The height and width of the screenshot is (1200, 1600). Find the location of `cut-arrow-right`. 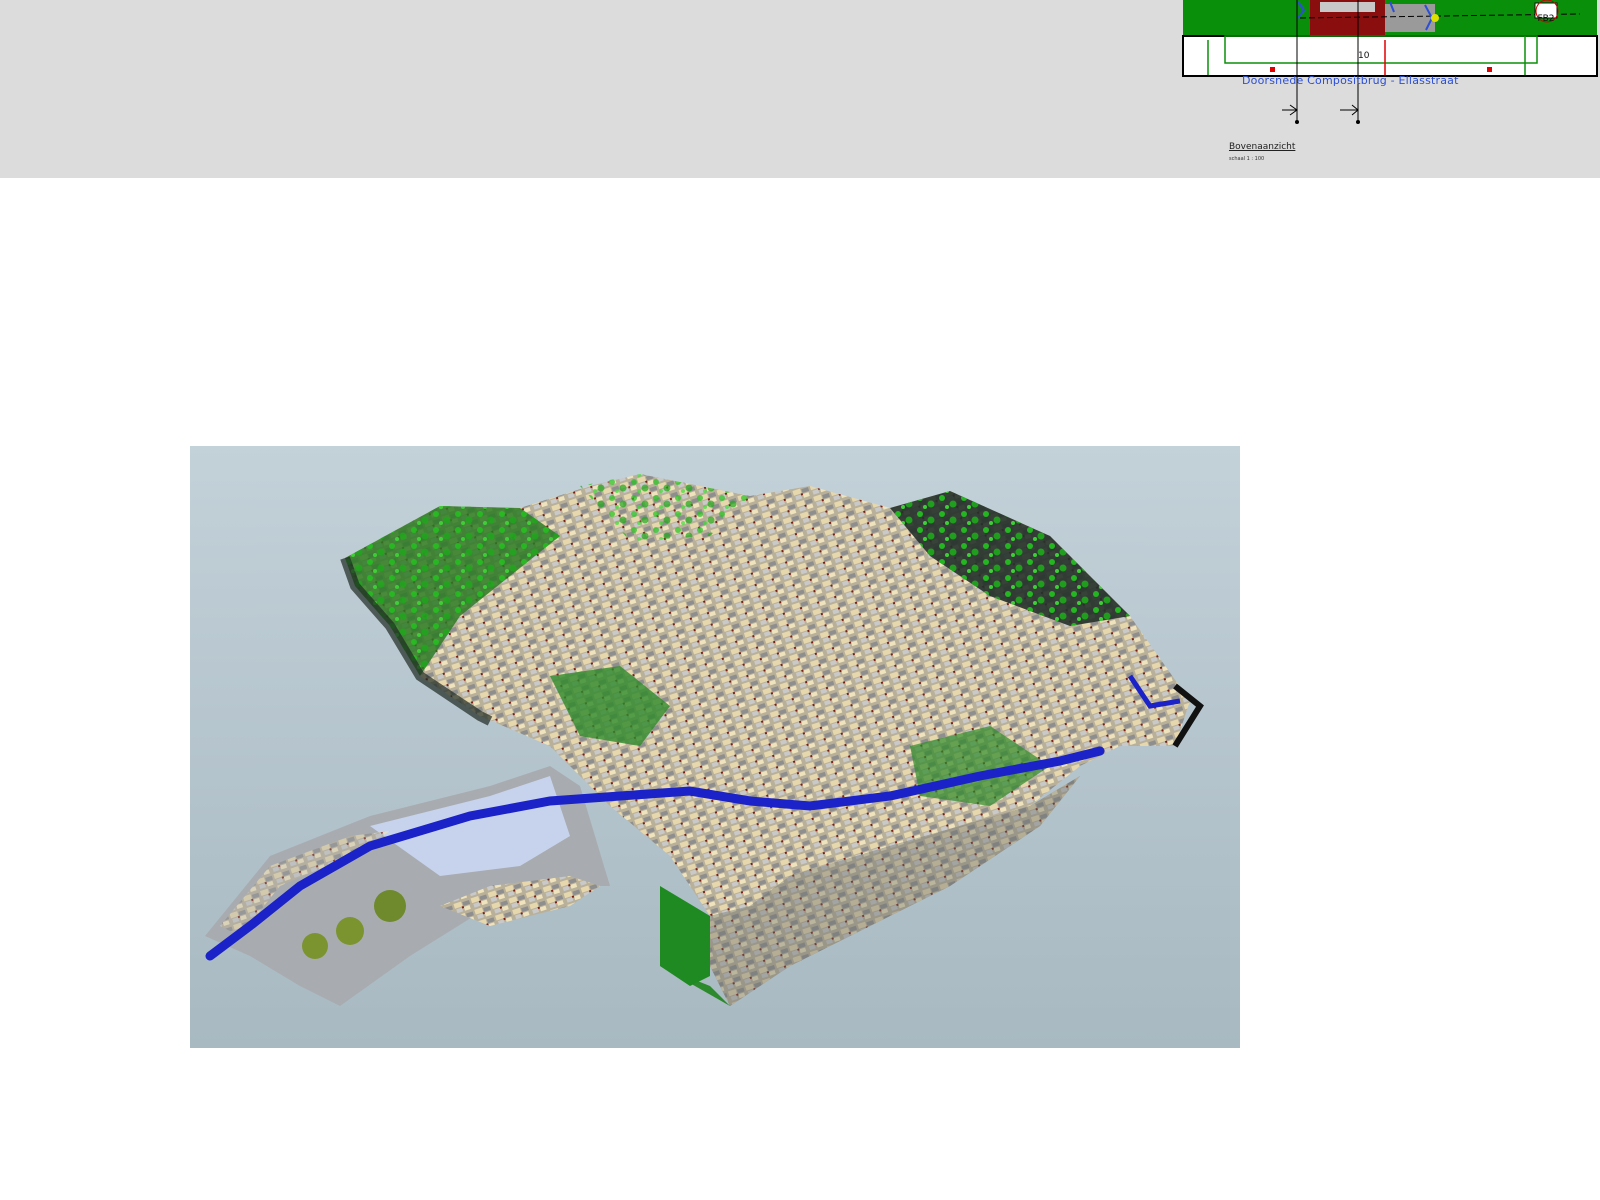

cut-arrow-right is located at coordinates (1349, 110).